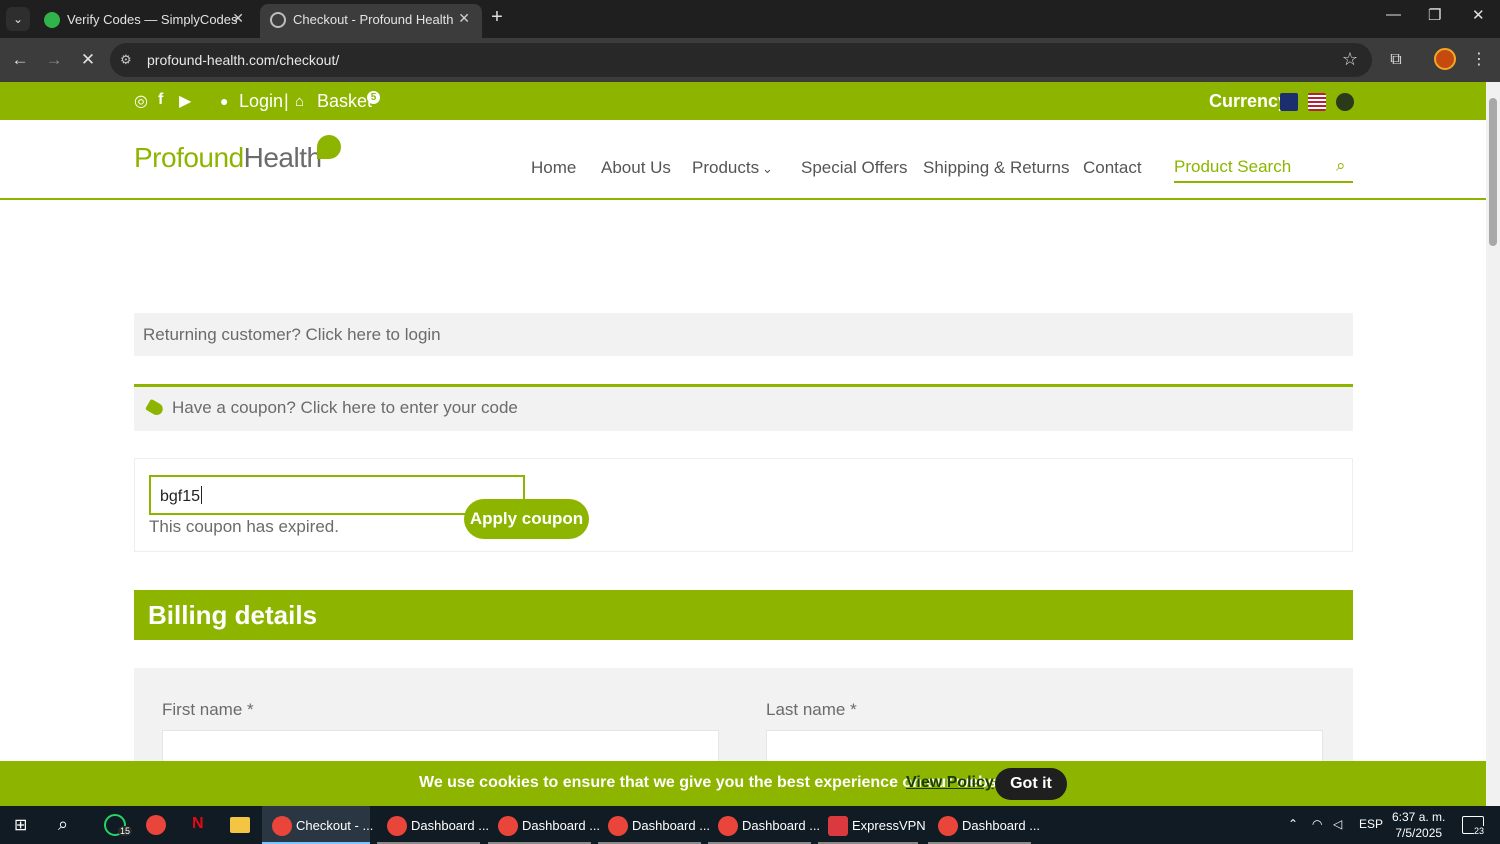 Image resolution: width=1500 pixels, height=844 pixels. Describe the element at coordinates (54, 60) in the screenshot. I see `forward-arrow-icon: →` at that location.